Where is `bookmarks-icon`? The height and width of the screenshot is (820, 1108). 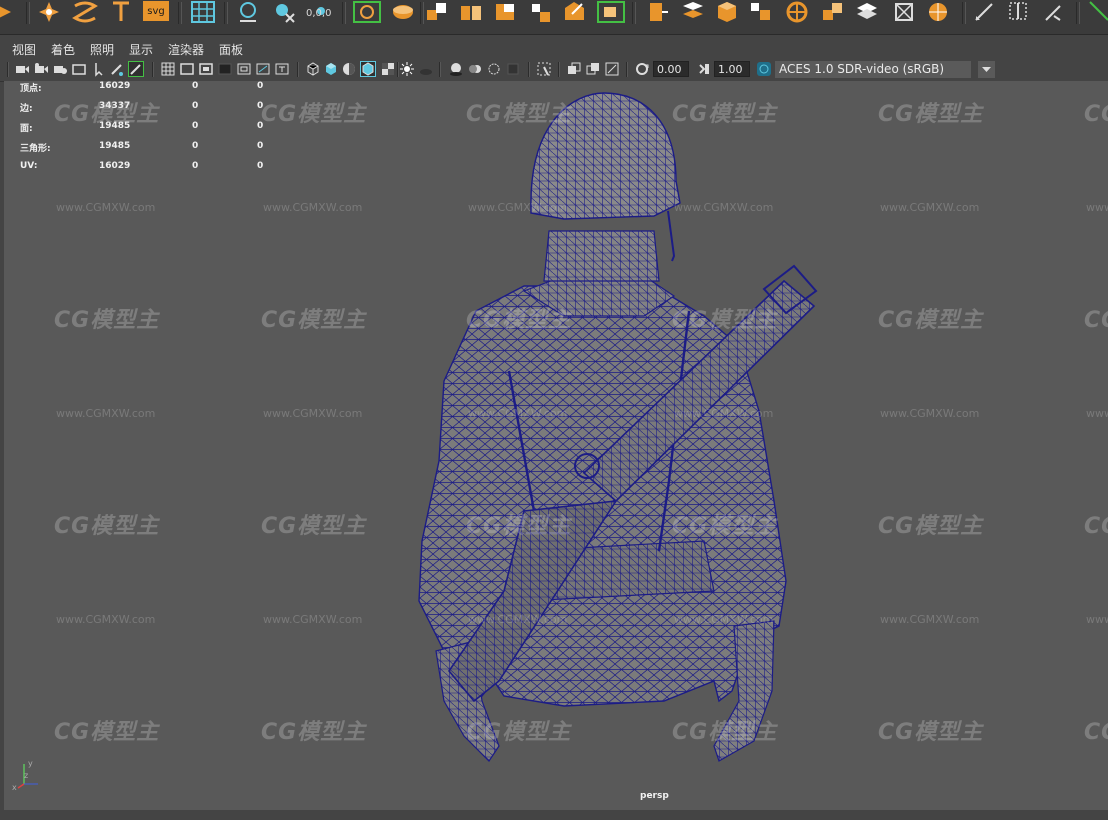
bookmarks-icon is located at coordinates (60, 69).